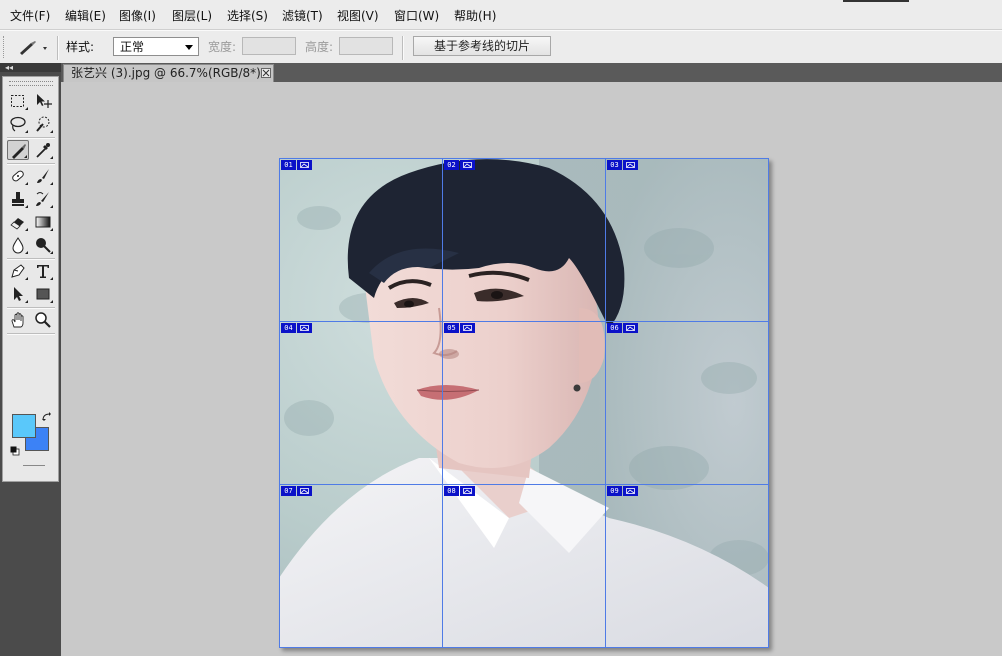 Image resolution: width=1002 pixels, height=656 pixels. What do you see at coordinates (288, 491) in the screenshot?
I see `slice-number: 07` at bounding box center [288, 491].